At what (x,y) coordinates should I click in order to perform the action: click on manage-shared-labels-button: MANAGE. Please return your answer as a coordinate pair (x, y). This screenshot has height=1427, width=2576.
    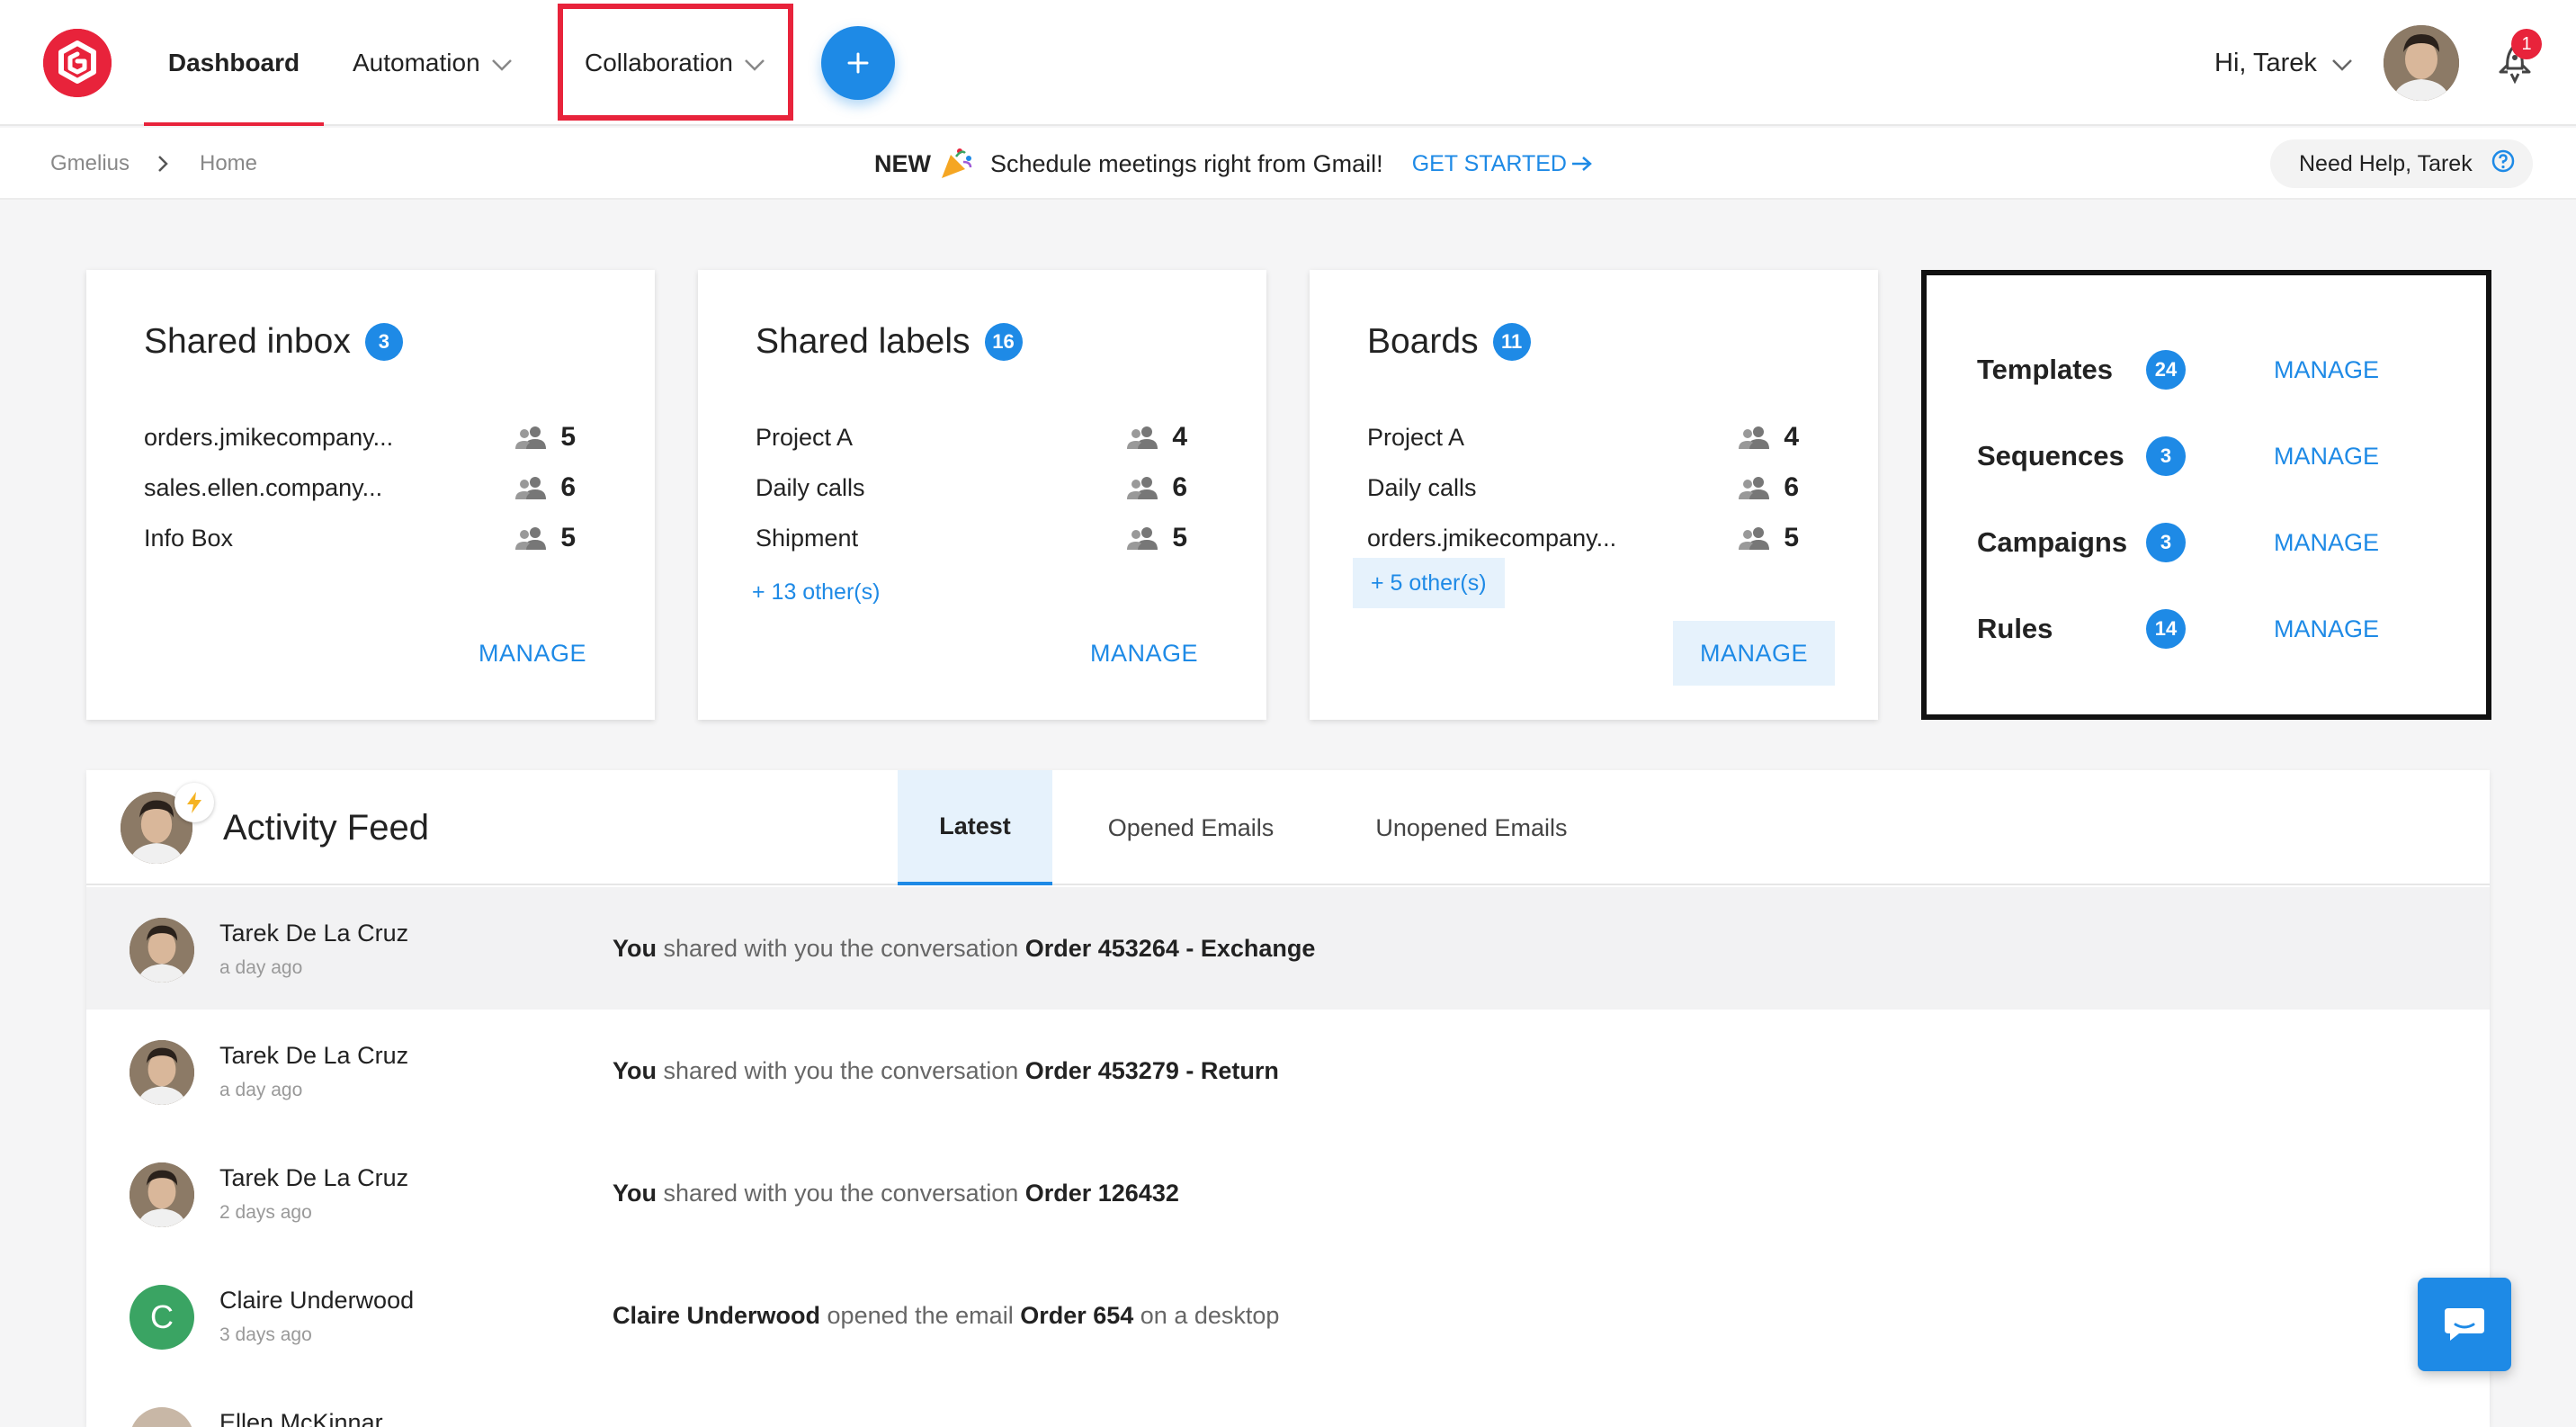
    Looking at the image, I should click on (1144, 653).